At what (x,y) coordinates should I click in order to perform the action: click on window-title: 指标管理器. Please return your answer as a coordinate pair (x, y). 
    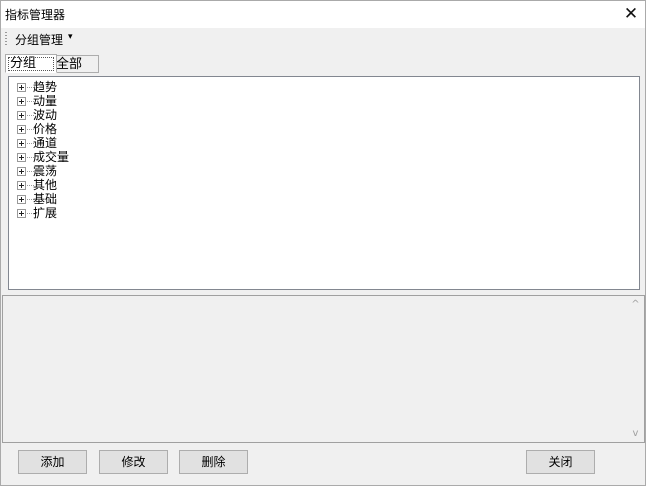
    Looking at the image, I should click on (35, 15).